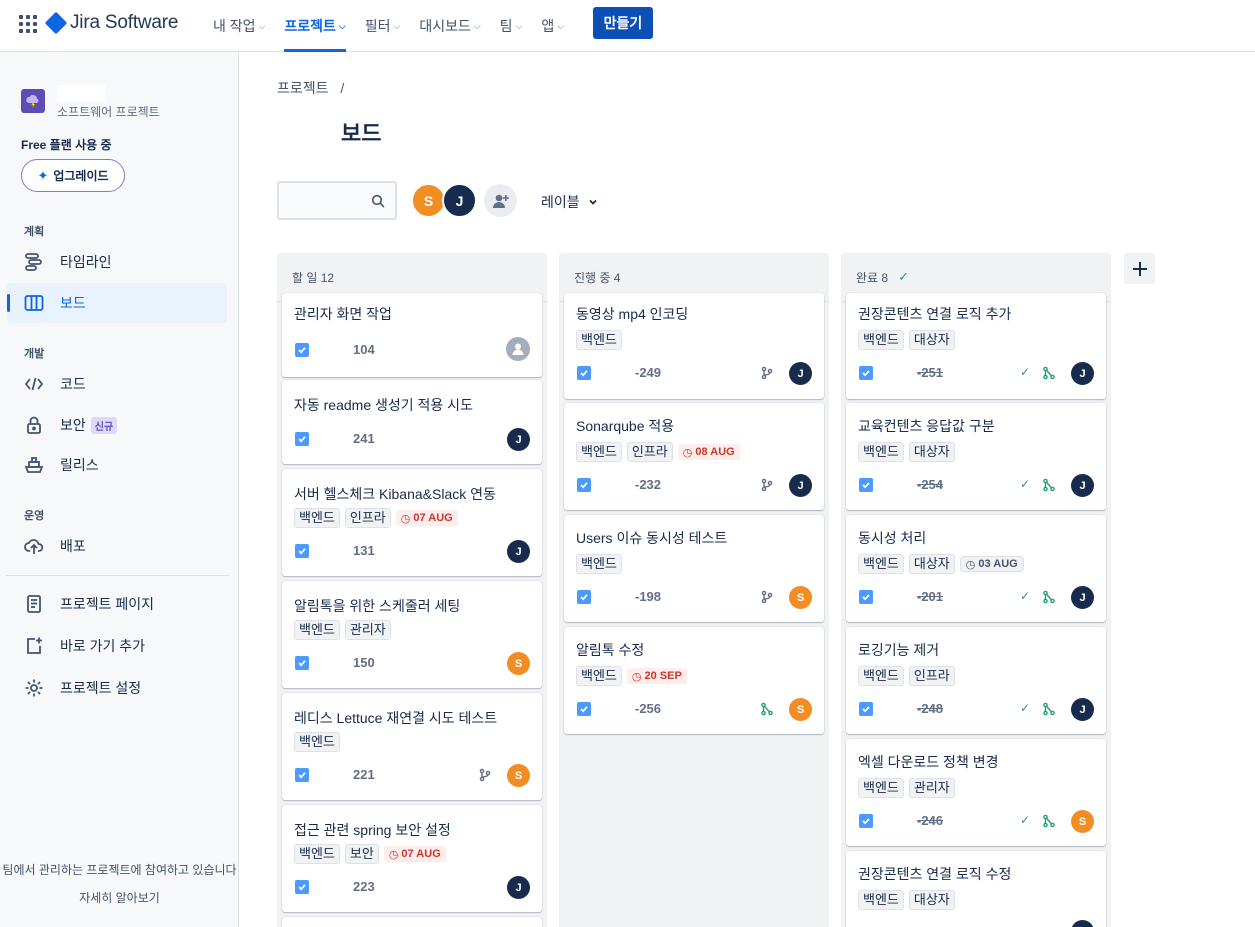 The width and height of the screenshot is (1255, 927). I want to click on search-input, so click(337, 200).